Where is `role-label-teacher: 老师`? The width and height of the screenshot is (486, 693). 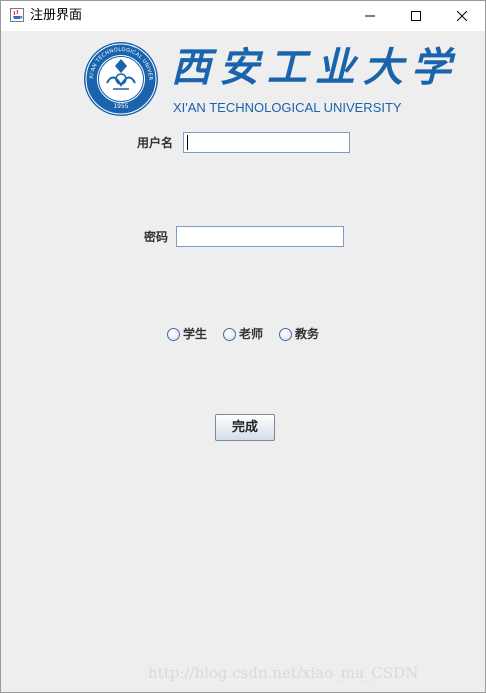
role-label-teacher: 老师 is located at coordinates (251, 334).